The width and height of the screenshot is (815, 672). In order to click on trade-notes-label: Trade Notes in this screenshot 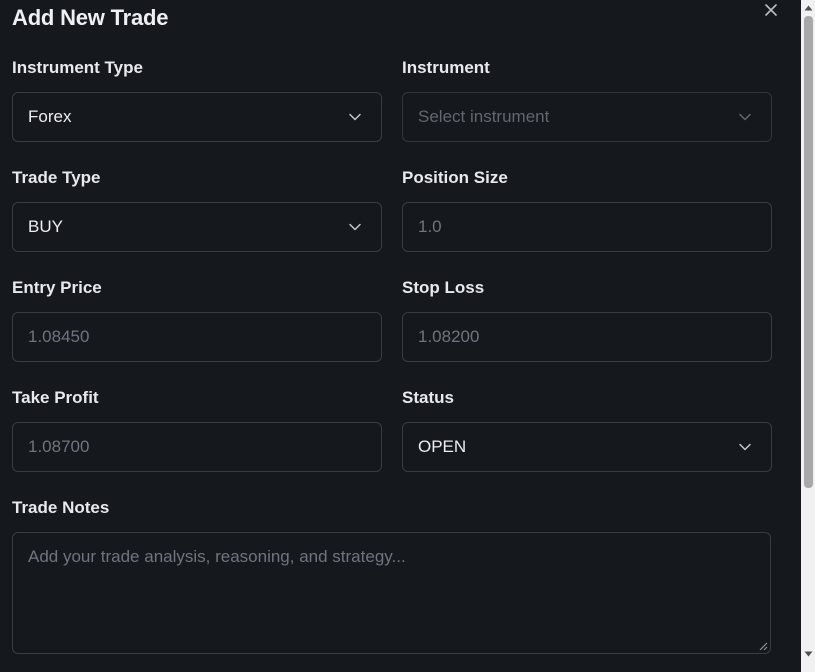, I will do `click(61, 507)`.